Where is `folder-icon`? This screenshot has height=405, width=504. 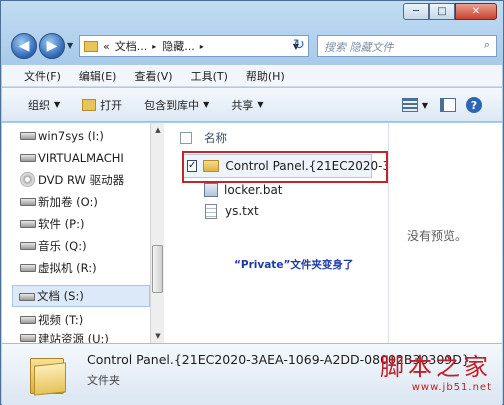
folder-icon is located at coordinates (91, 46).